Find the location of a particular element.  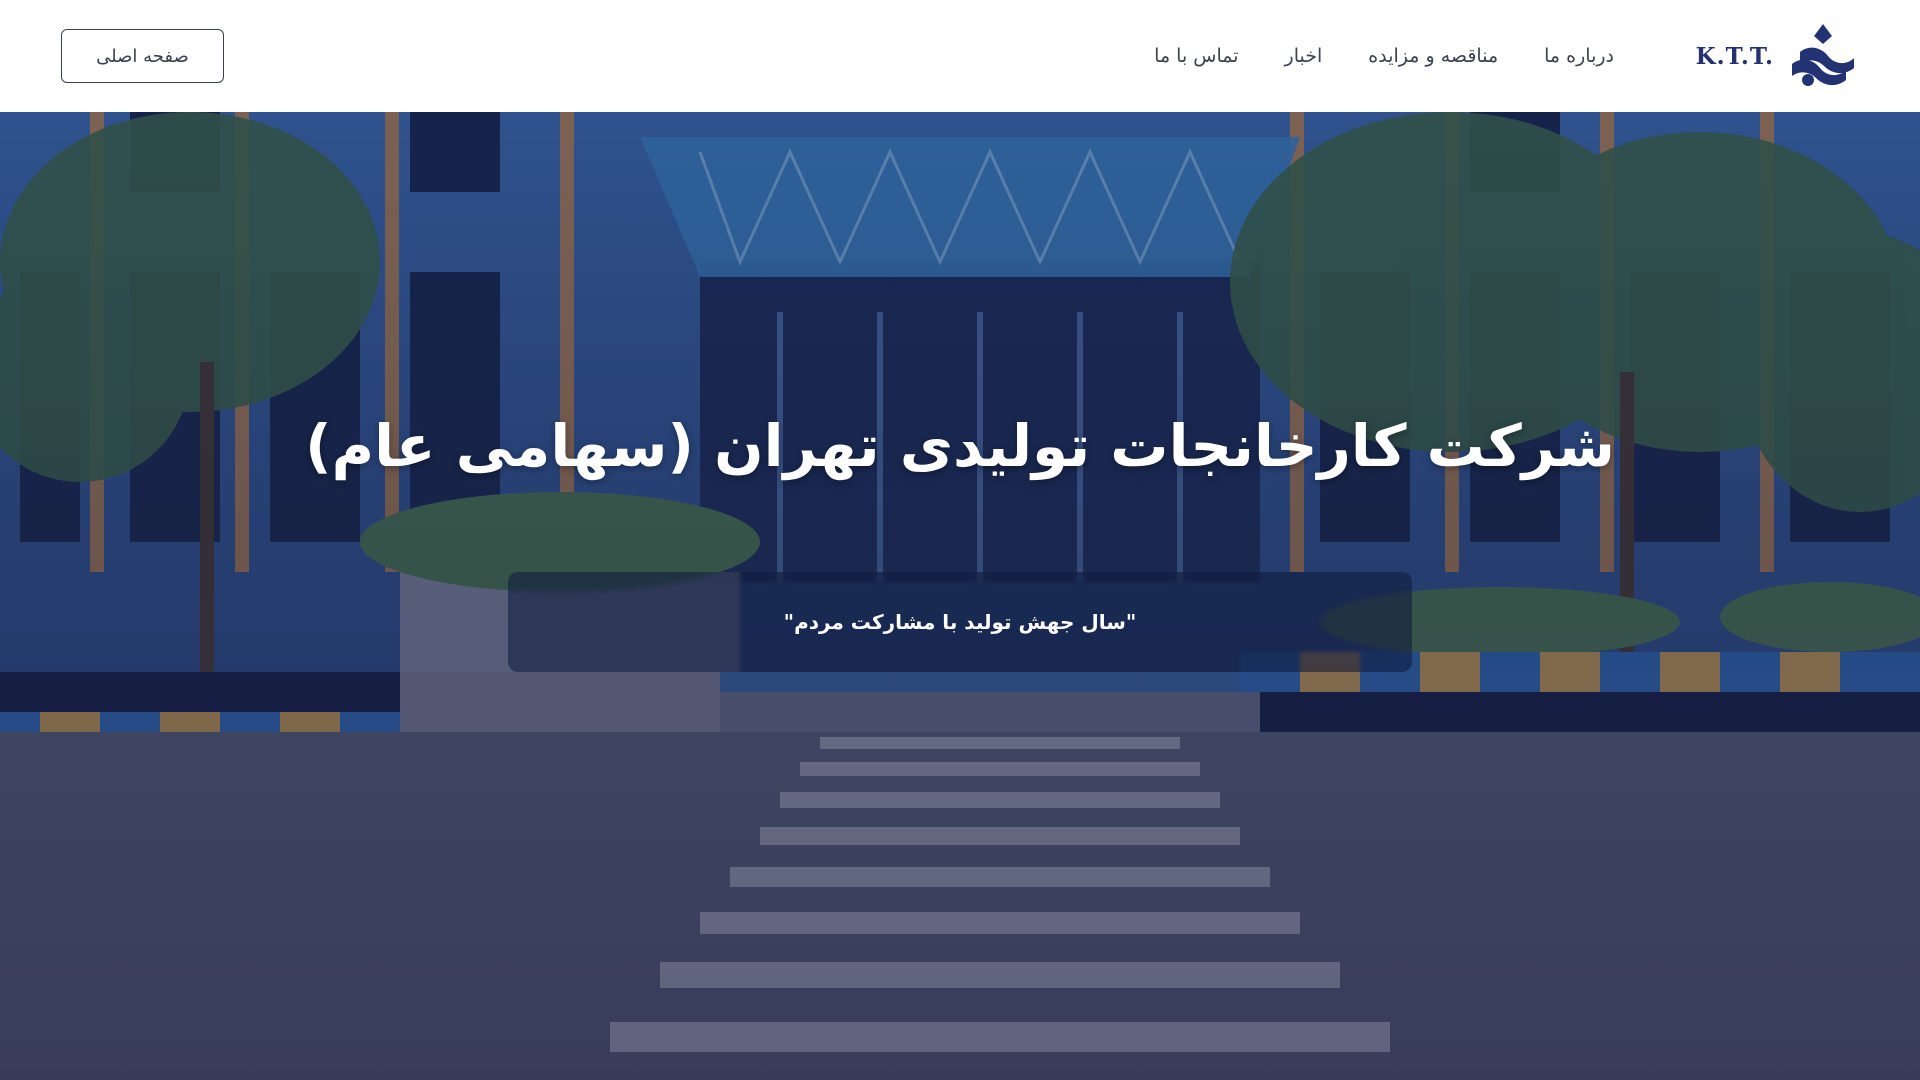

logo: K.T.T. is located at coordinates (1772, 56).